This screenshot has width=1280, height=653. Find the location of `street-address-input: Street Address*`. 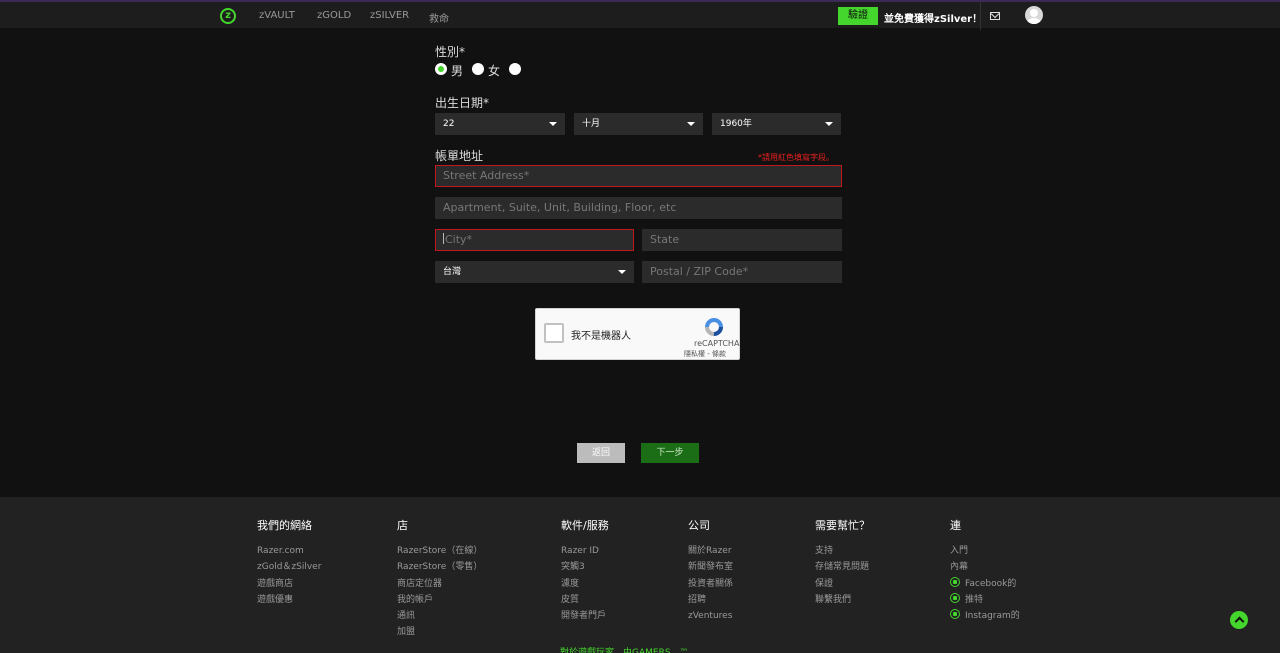

street-address-input: Street Address* is located at coordinates (638, 176).